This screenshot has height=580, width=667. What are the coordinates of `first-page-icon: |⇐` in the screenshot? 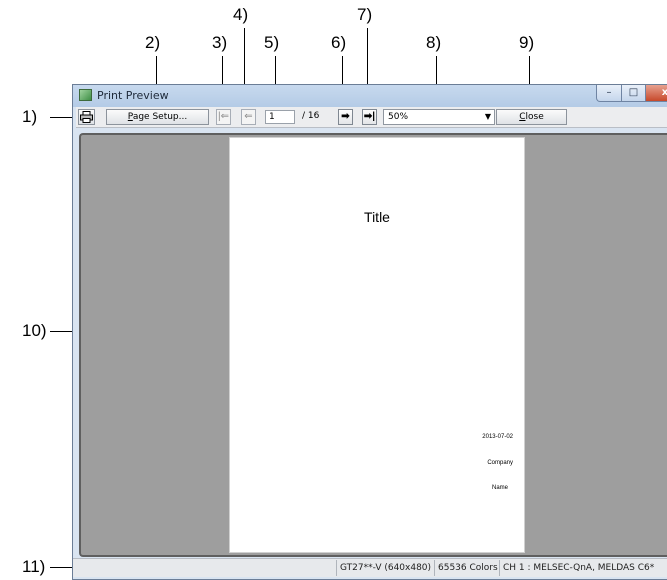 It's located at (223, 116).